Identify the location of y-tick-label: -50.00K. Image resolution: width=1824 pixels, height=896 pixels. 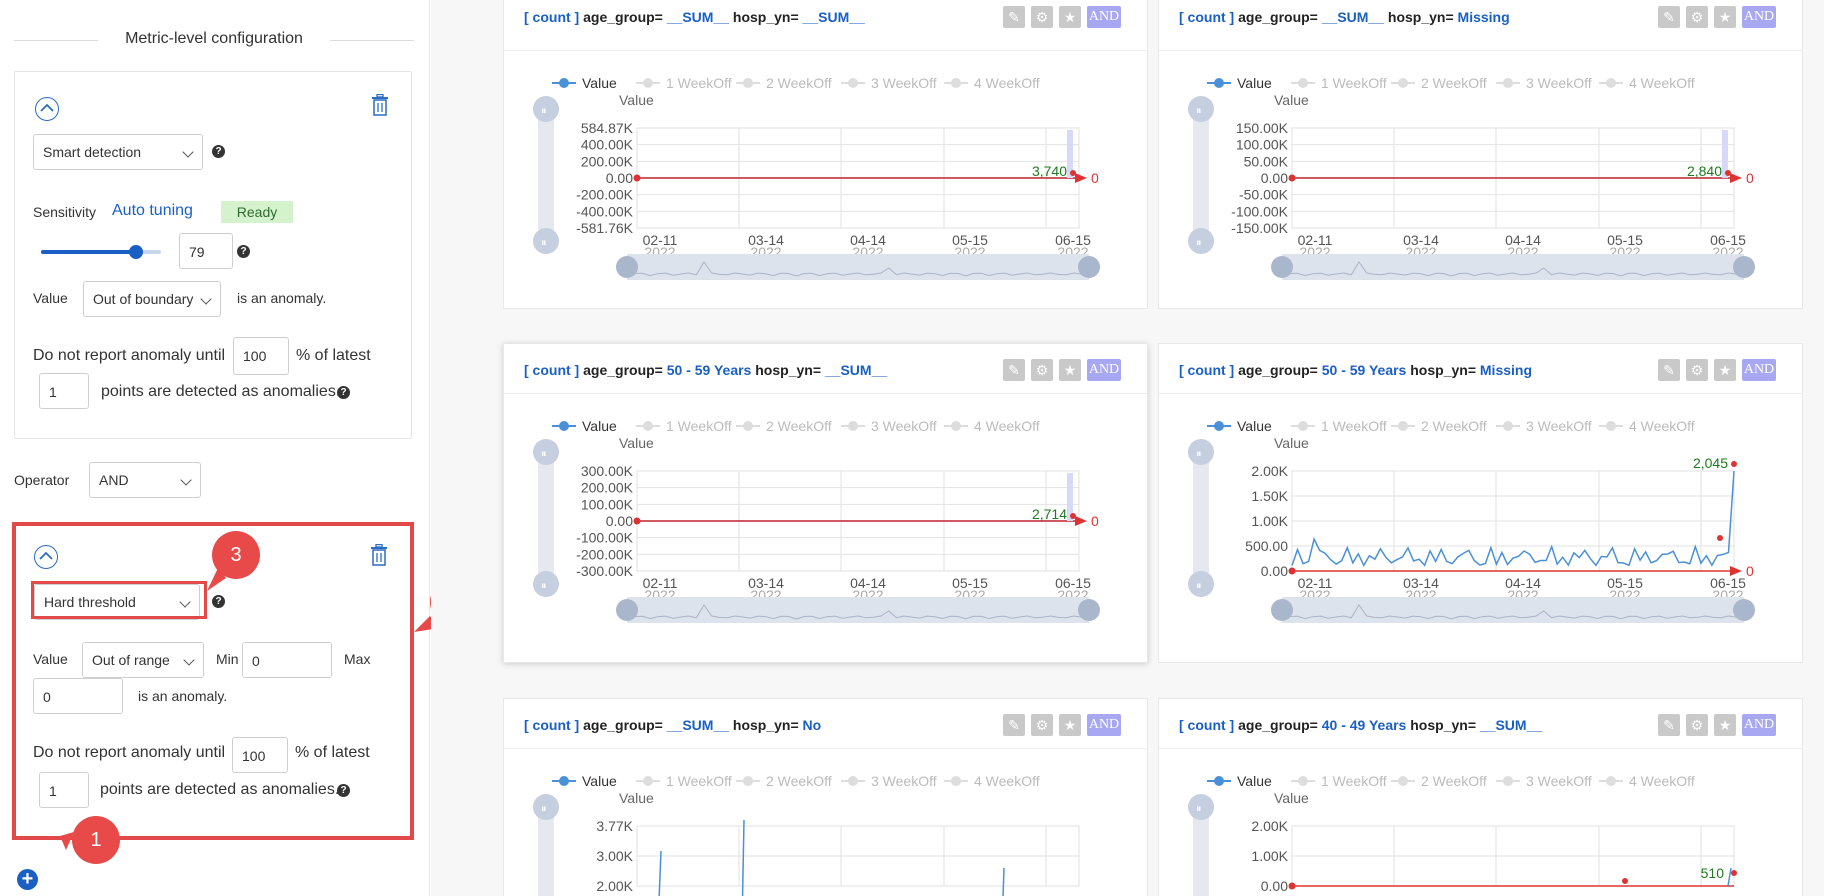
(1264, 195).